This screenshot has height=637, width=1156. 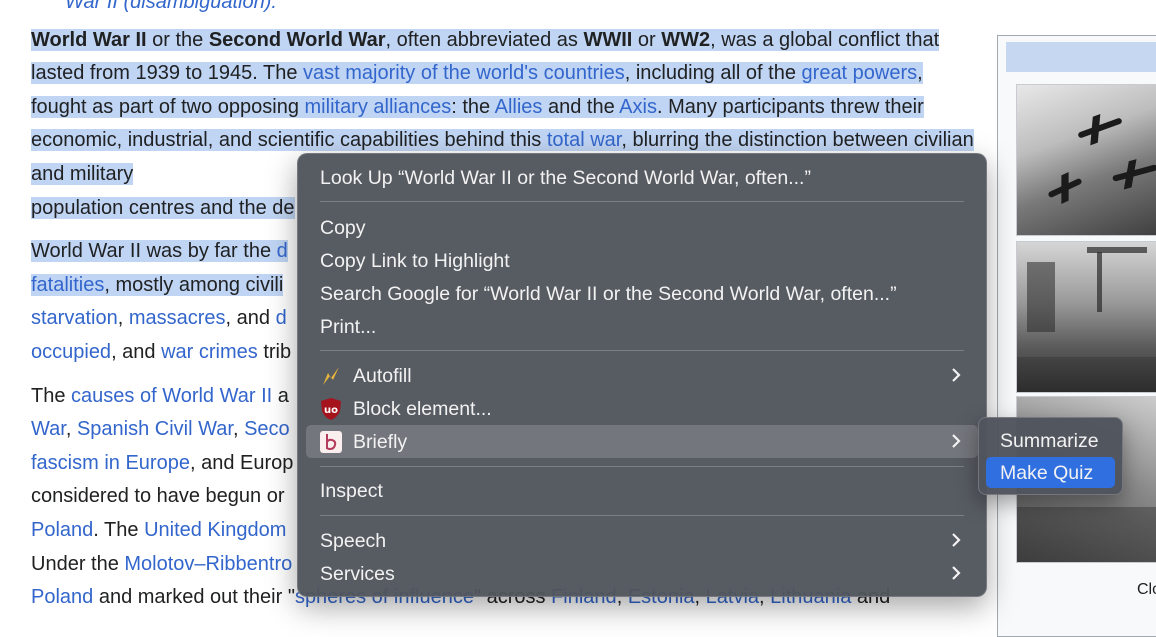 I want to click on menu-label: Copy, so click(x=343, y=228).